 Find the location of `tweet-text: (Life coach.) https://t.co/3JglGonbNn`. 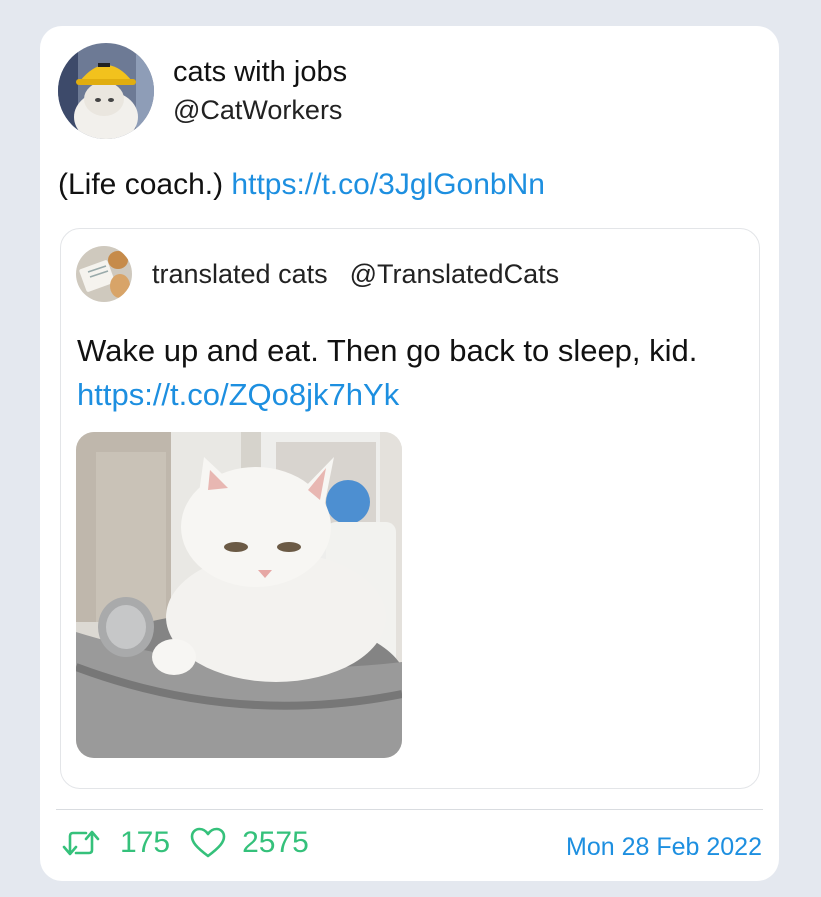

tweet-text: (Life coach.) https://t.co/3JglGonbNn is located at coordinates (301, 185).